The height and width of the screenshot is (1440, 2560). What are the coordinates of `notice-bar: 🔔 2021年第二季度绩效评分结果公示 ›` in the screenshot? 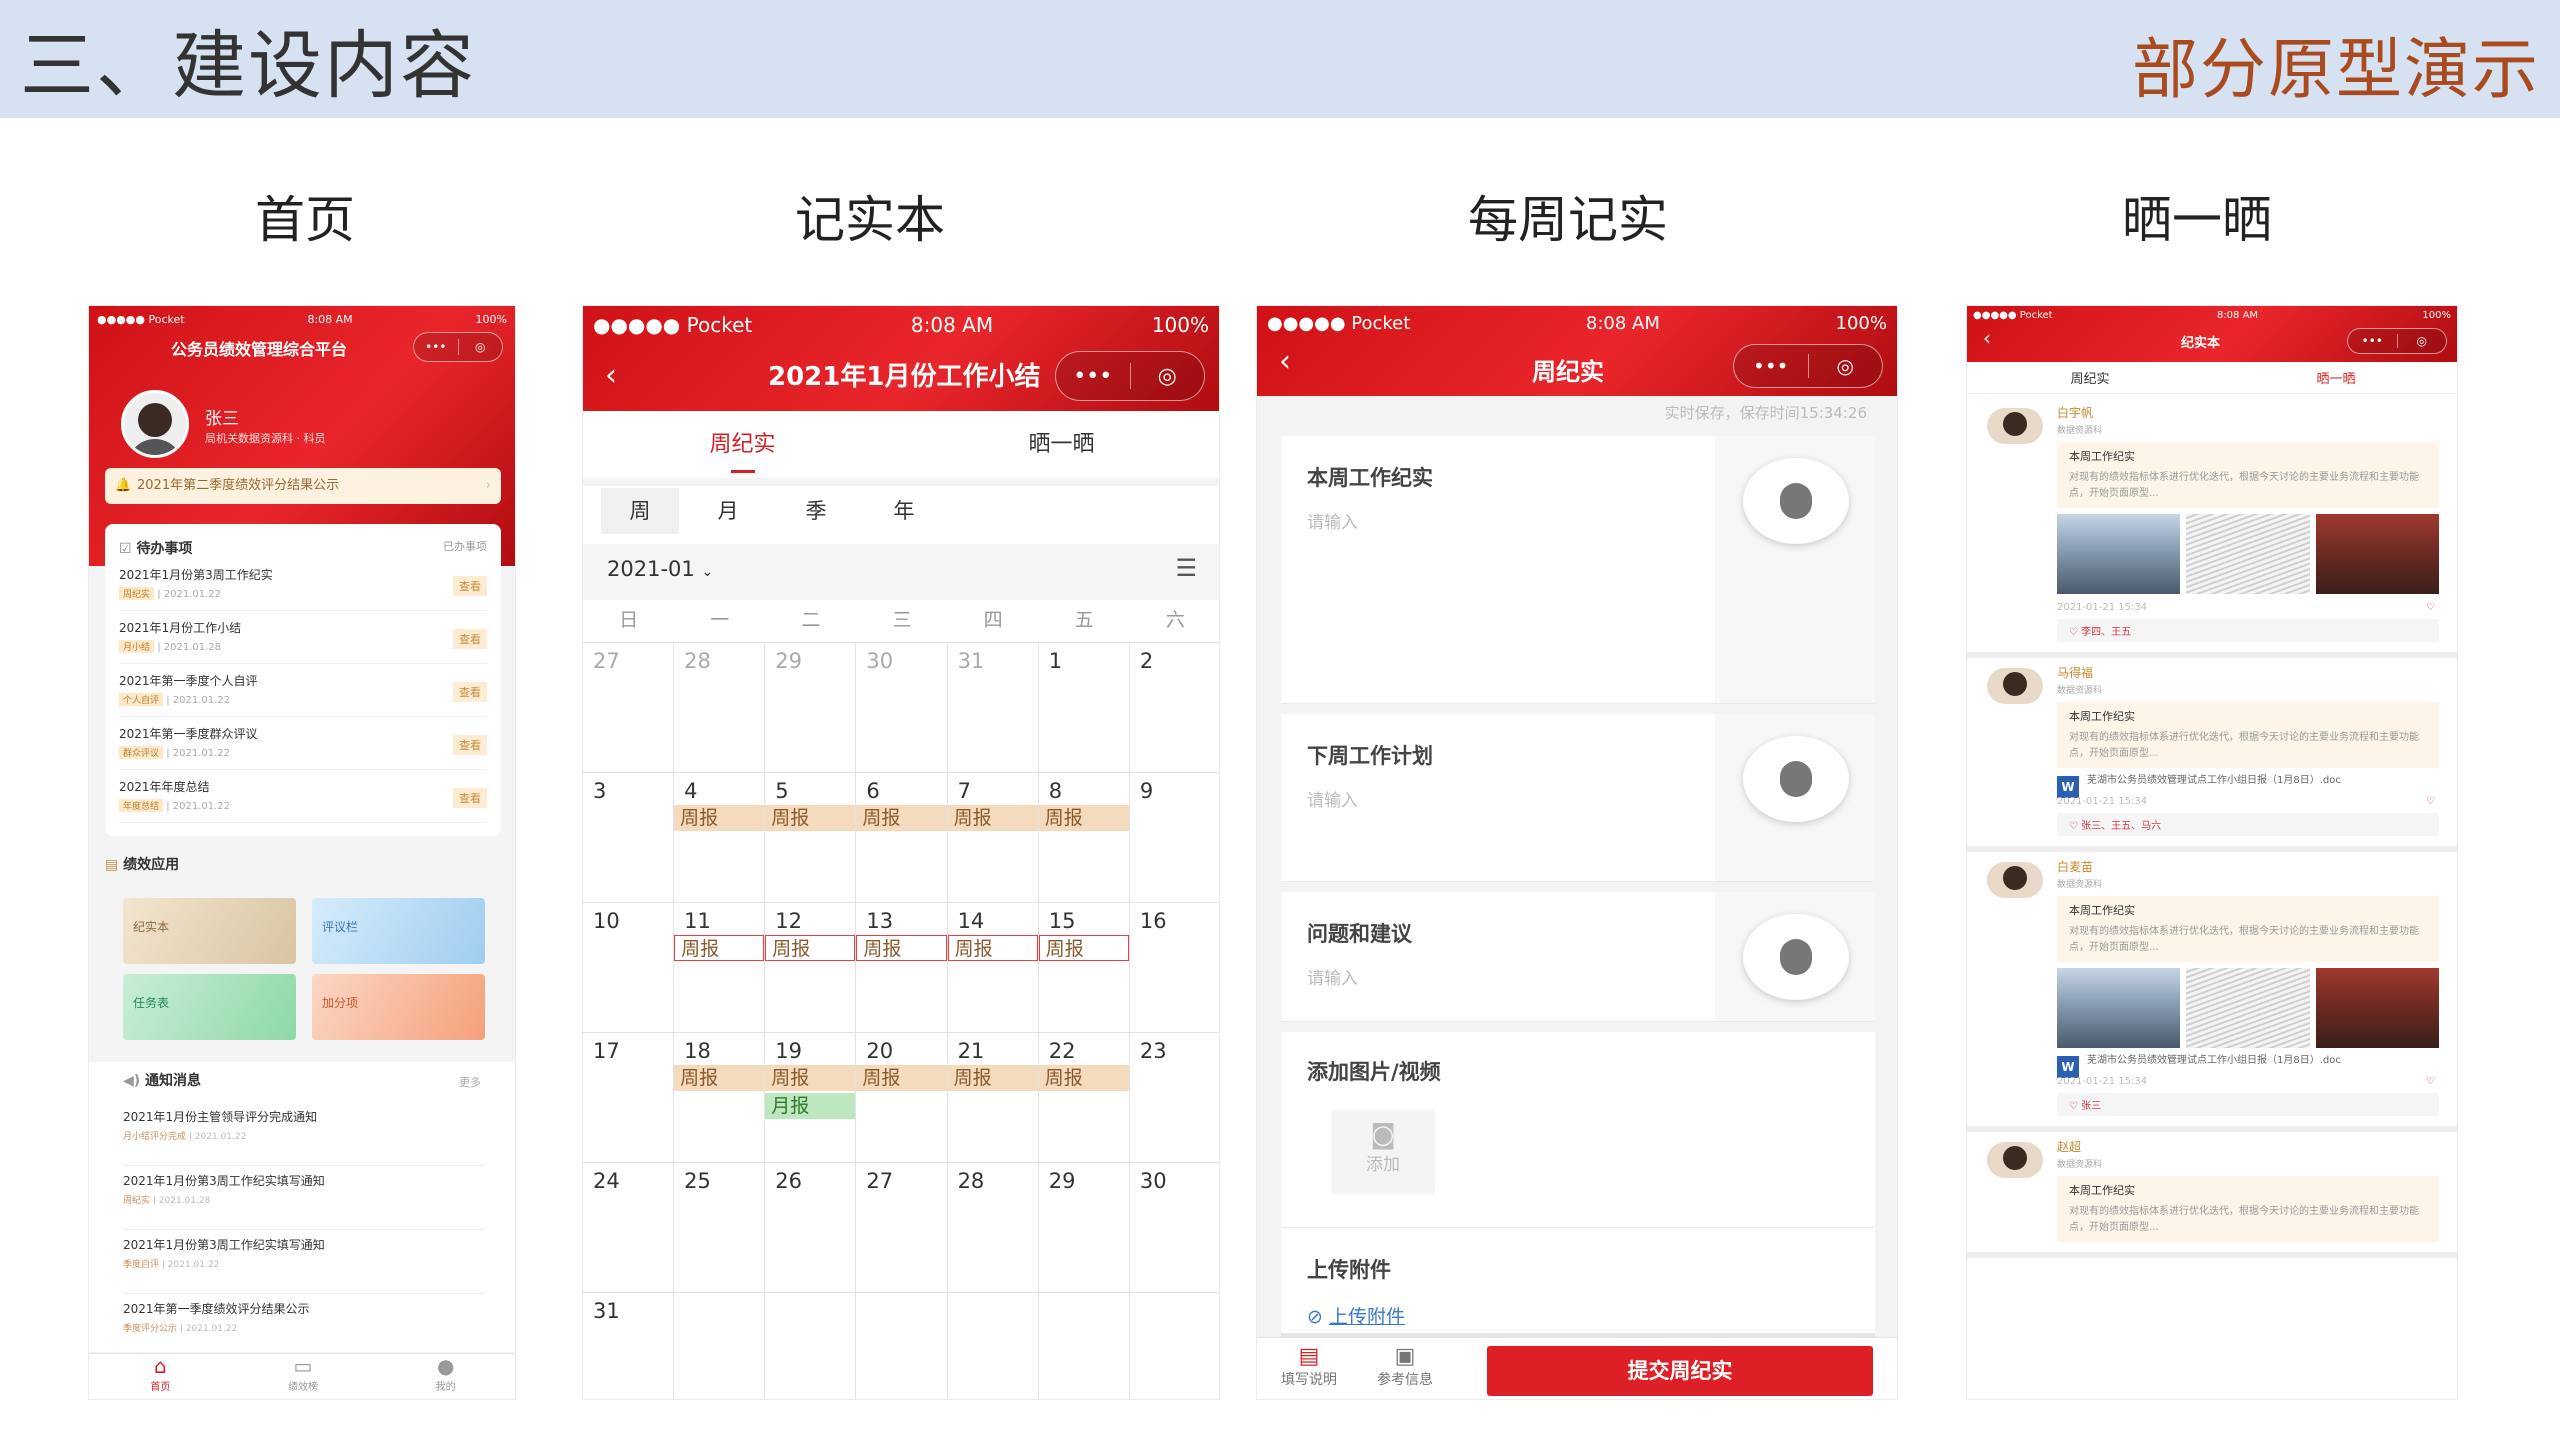 It's located at (303, 486).